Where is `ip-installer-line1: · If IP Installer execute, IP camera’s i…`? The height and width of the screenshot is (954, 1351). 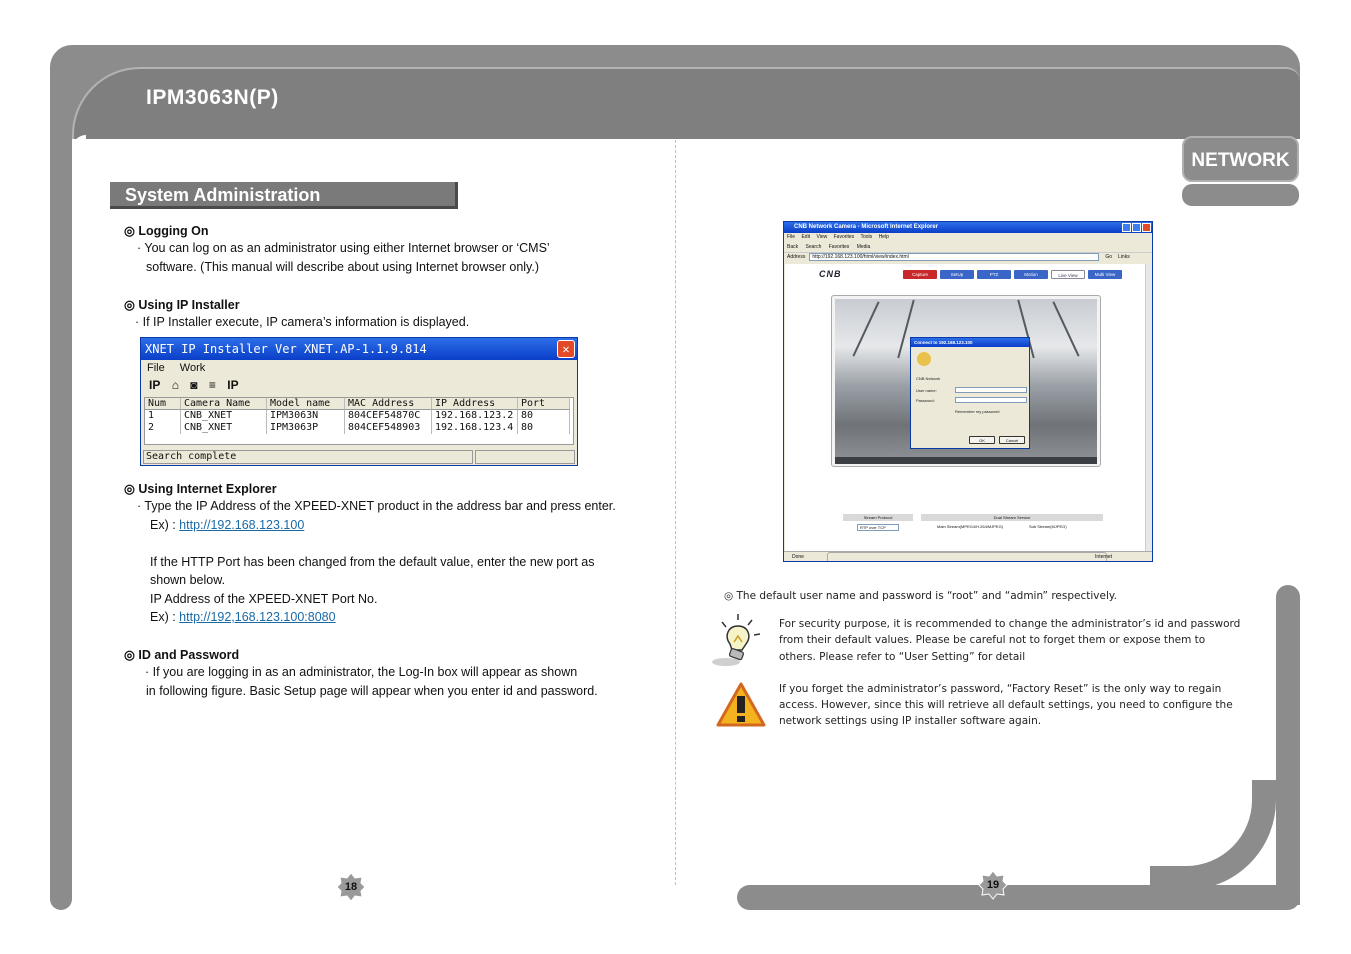 ip-installer-line1: · If IP Installer execute, IP camera’s i… is located at coordinates (302, 322).